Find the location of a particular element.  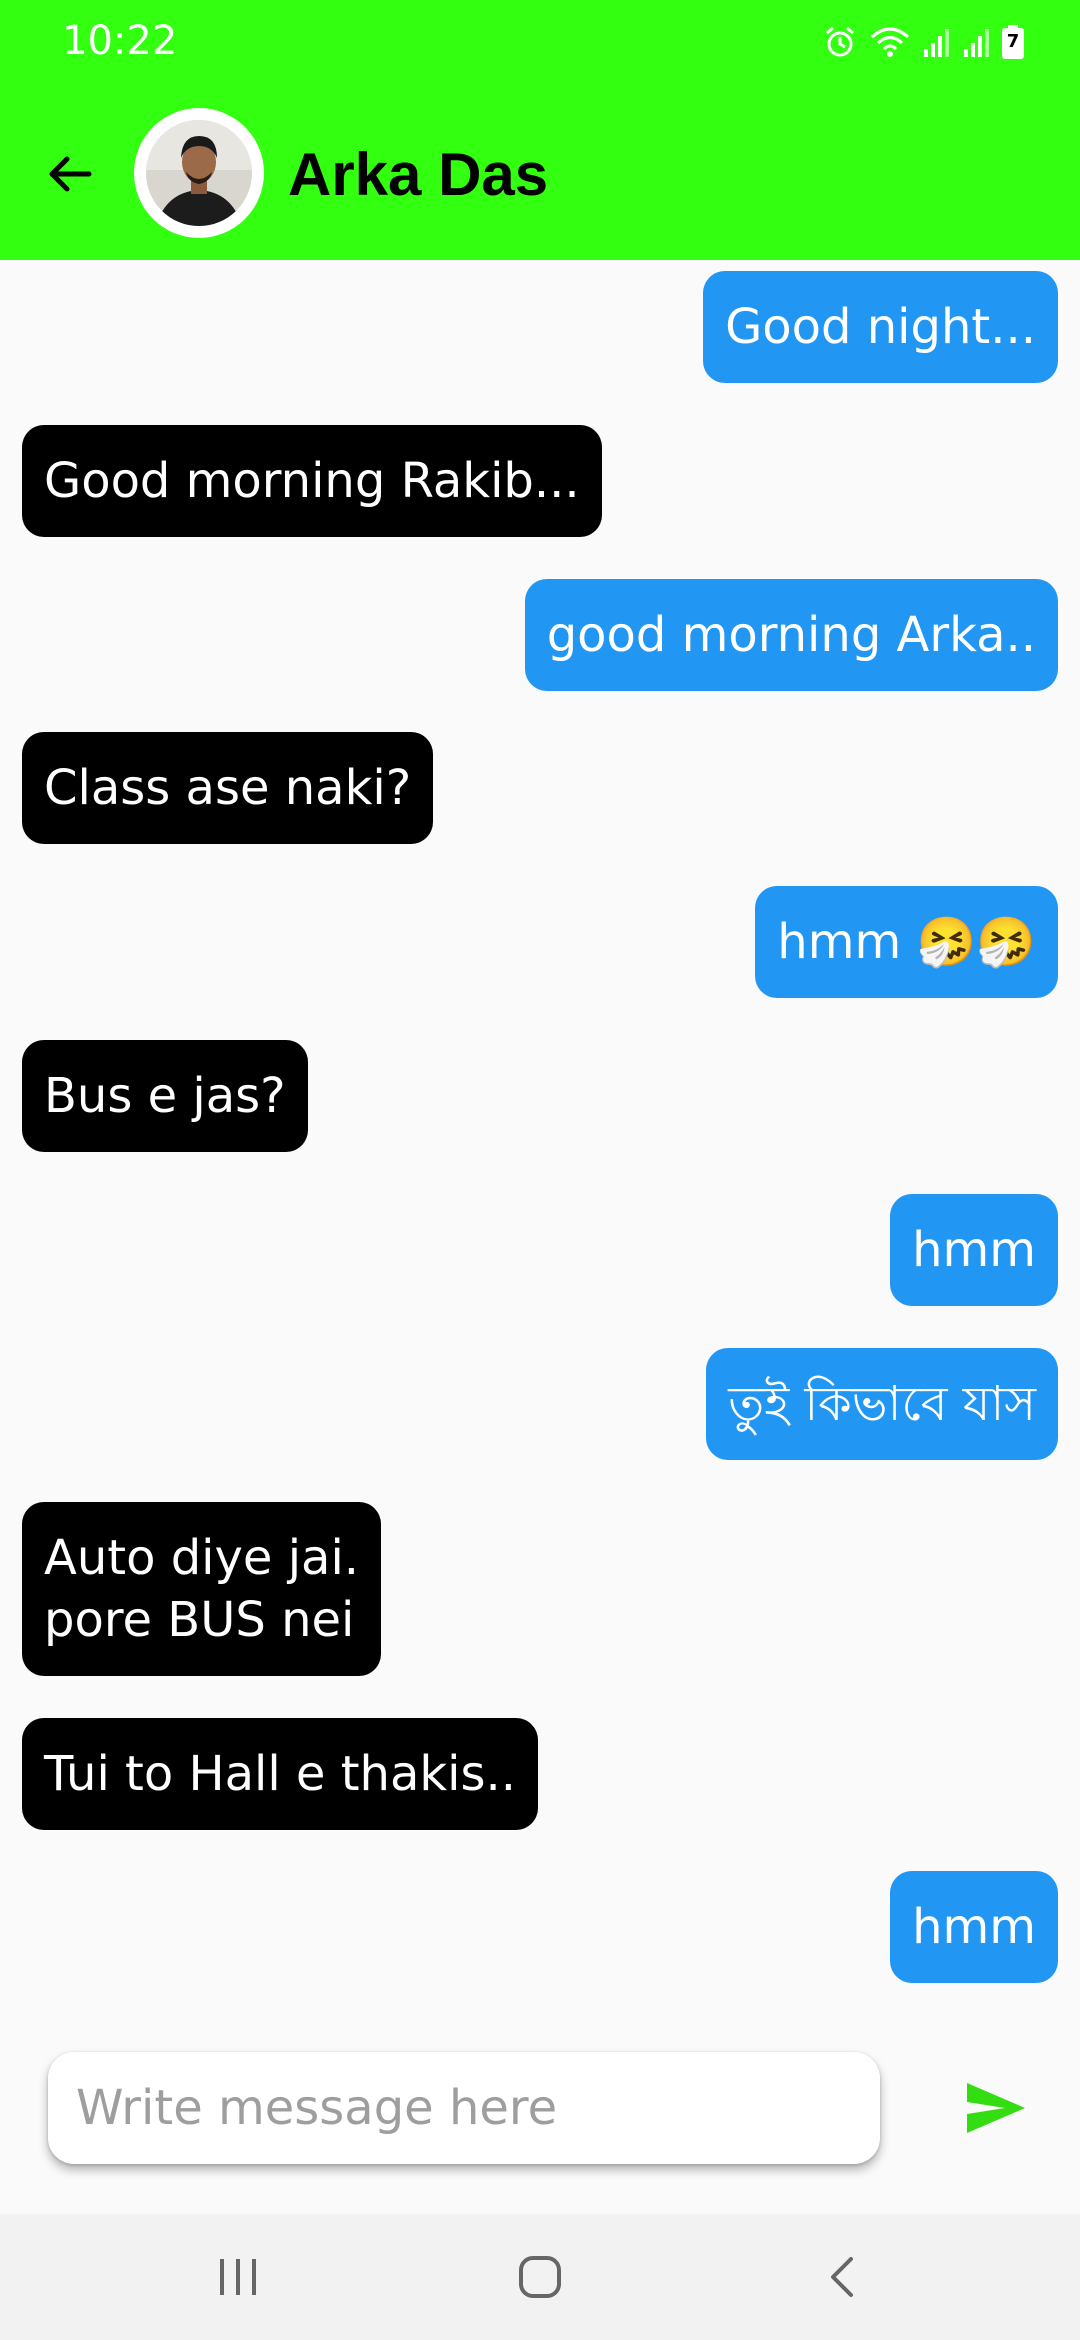

home-button is located at coordinates (540, 2277).